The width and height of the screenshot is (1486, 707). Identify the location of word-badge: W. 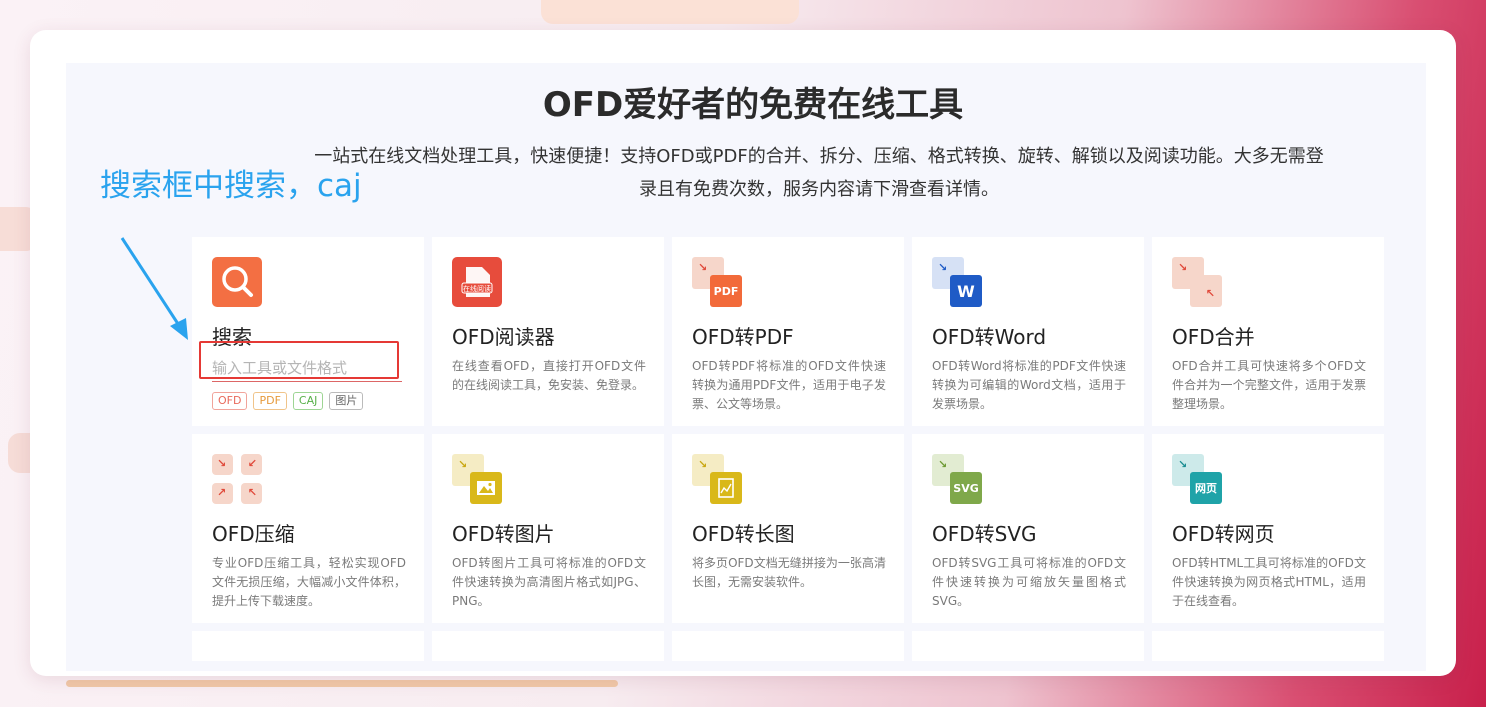
(966, 291).